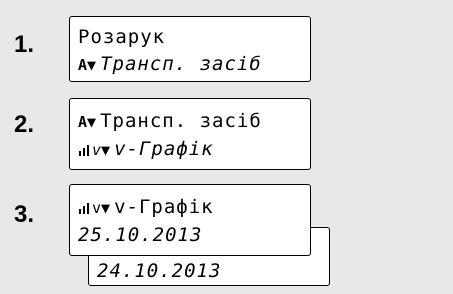 Image resolution: width=453 pixels, height=294 pixels. Describe the element at coordinates (181, 121) in the screenshot. I see `menu-title-text: Трансп. засіб` at that location.